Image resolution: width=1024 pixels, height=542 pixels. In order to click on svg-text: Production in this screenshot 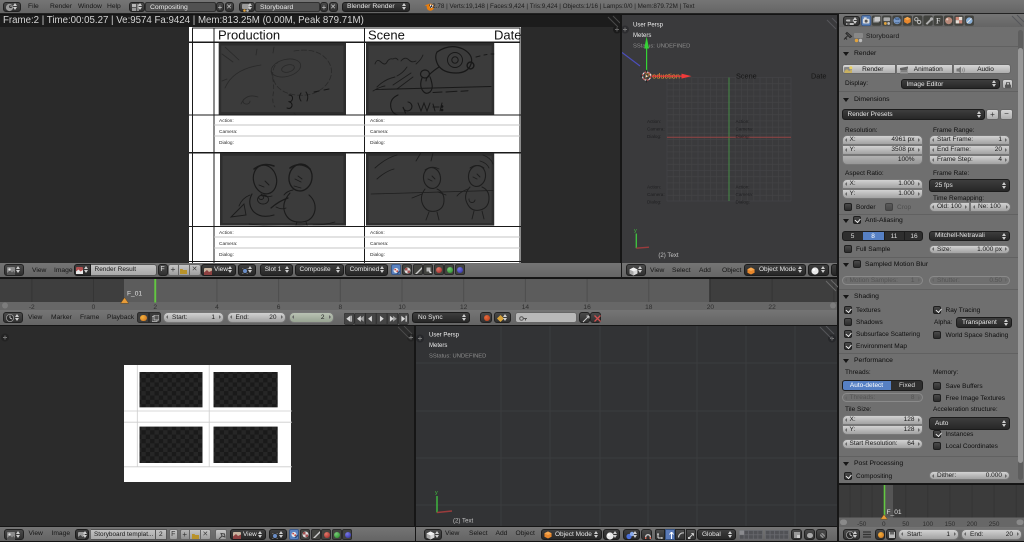, I will do `click(249, 34)`.